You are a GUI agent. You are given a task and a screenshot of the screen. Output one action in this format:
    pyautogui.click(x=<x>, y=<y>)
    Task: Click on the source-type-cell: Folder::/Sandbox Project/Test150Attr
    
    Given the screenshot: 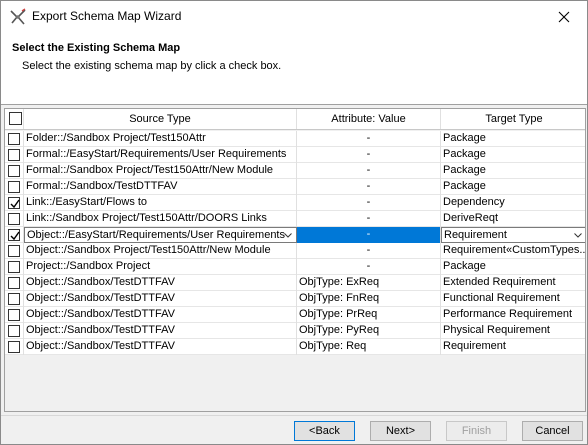 What is the action you would take?
    pyautogui.click(x=160, y=139)
    